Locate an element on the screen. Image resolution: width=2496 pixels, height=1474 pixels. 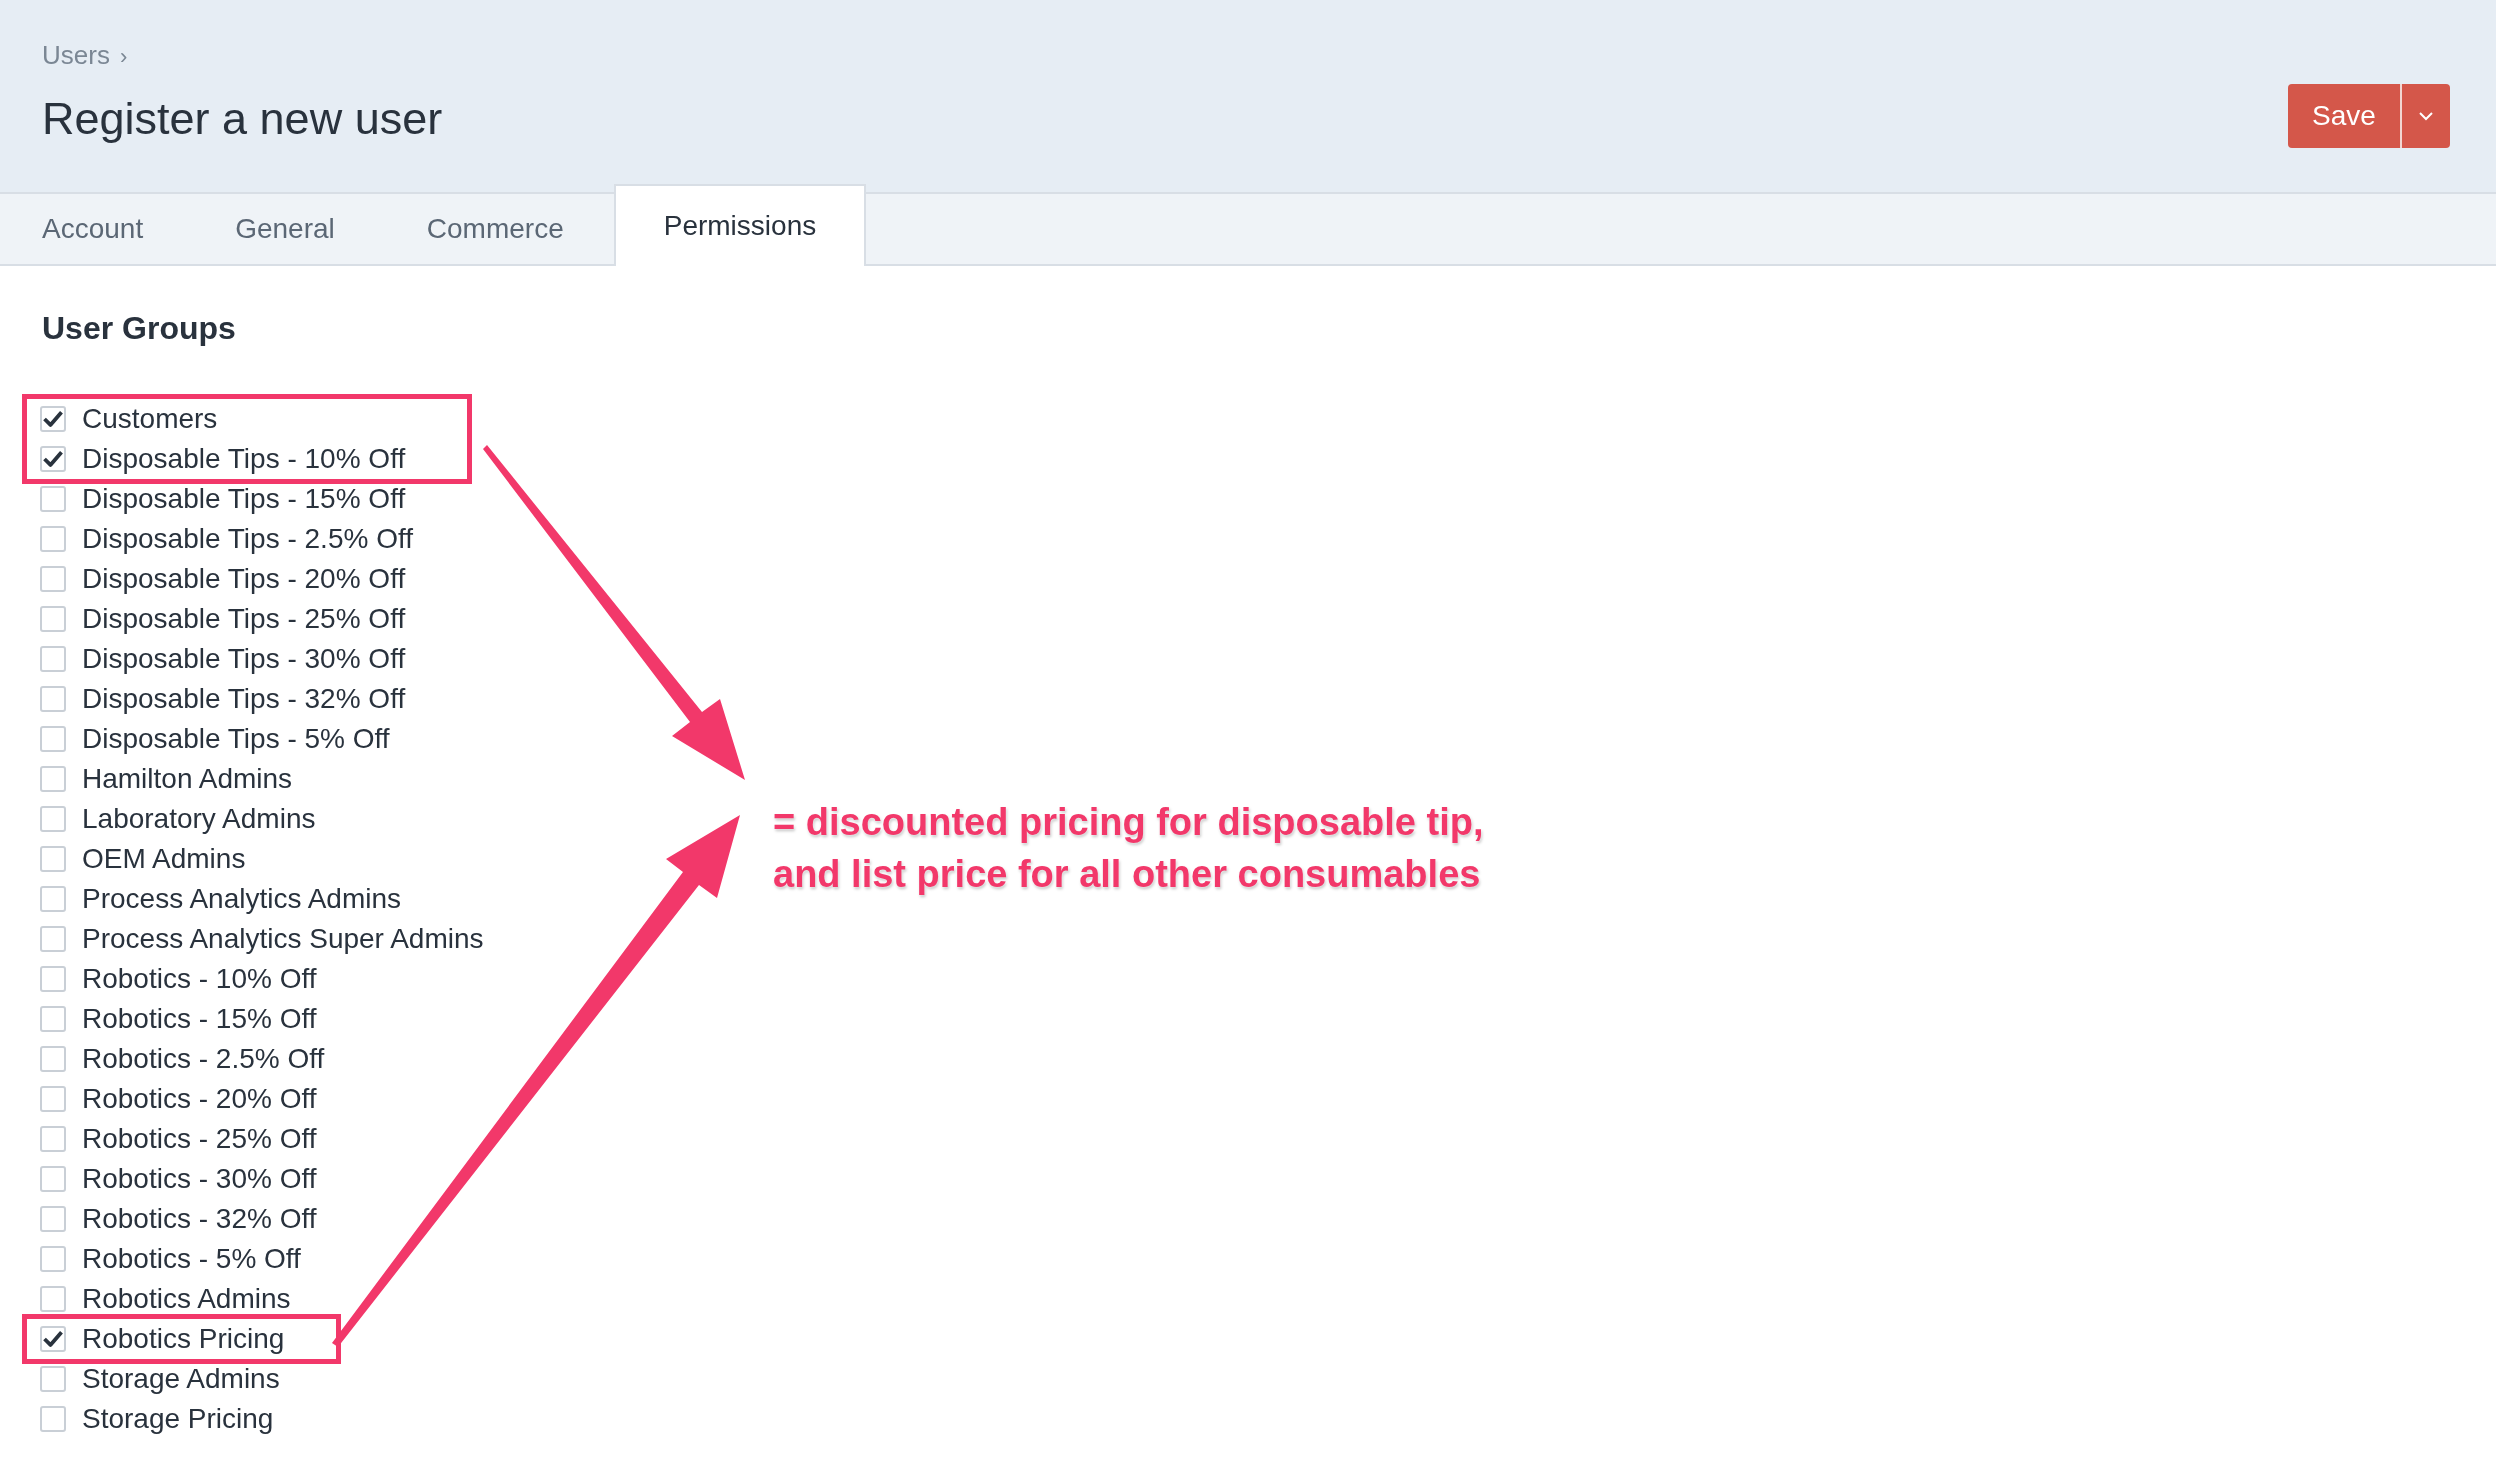
checkbox-label: Process Analytics Admins is located at coordinates (242, 899).